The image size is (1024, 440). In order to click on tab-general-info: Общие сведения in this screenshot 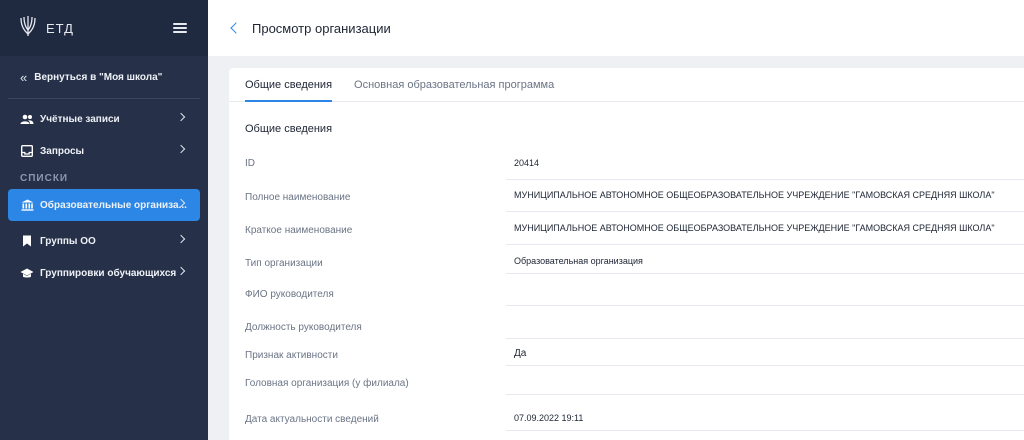, I will do `click(289, 85)`.